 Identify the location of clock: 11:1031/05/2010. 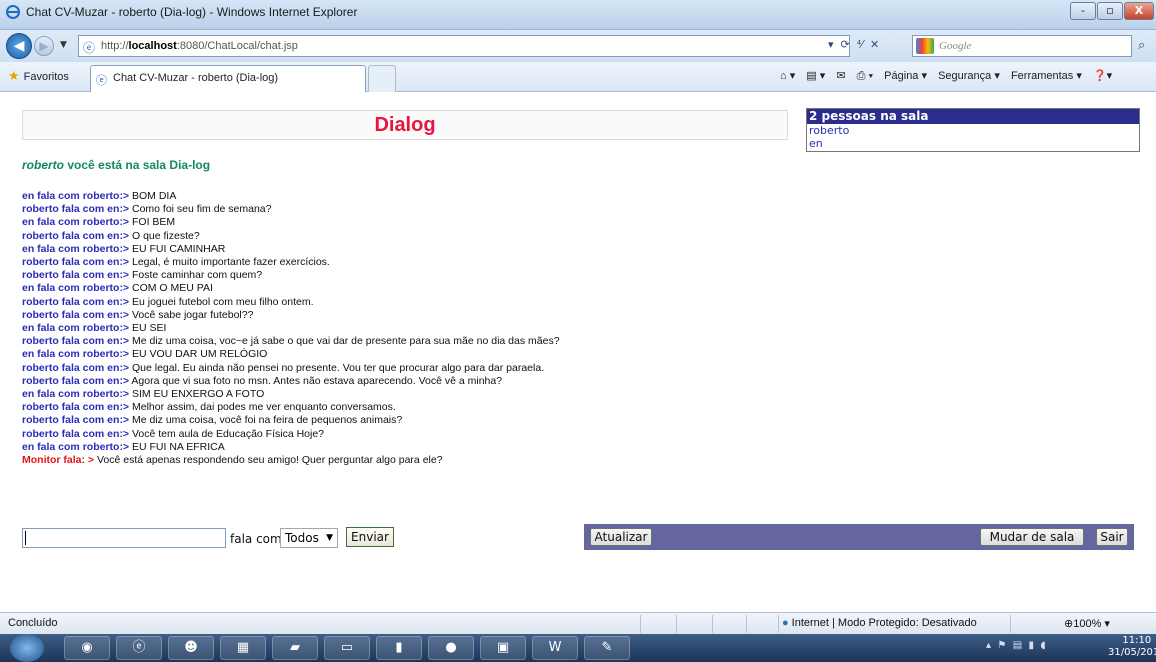
(1132, 647).